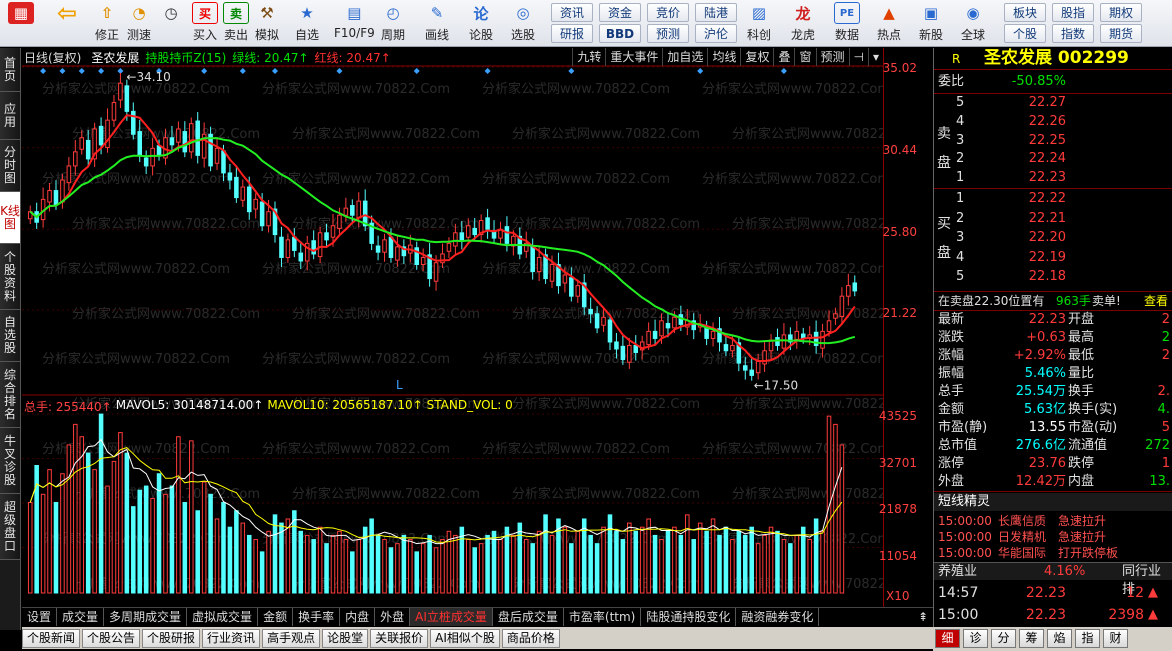 This screenshot has height=651, width=1172. Describe the element at coordinates (1053, 301) in the screenshot. I see `big-order-alert: 在卖盘22.30位置有 963手 卖单! 查看` at that location.